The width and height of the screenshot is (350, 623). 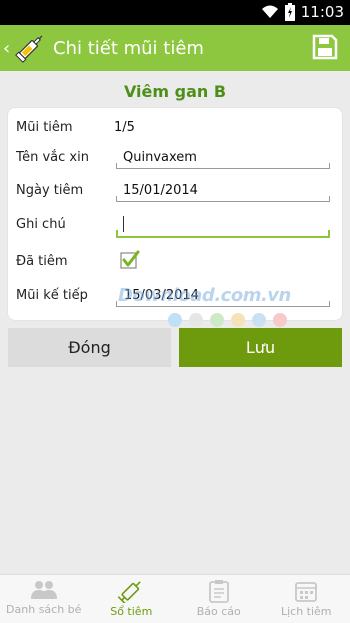 I want to click on dose-row: Mũi tiêm 1/5, so click(x=175, y=135).